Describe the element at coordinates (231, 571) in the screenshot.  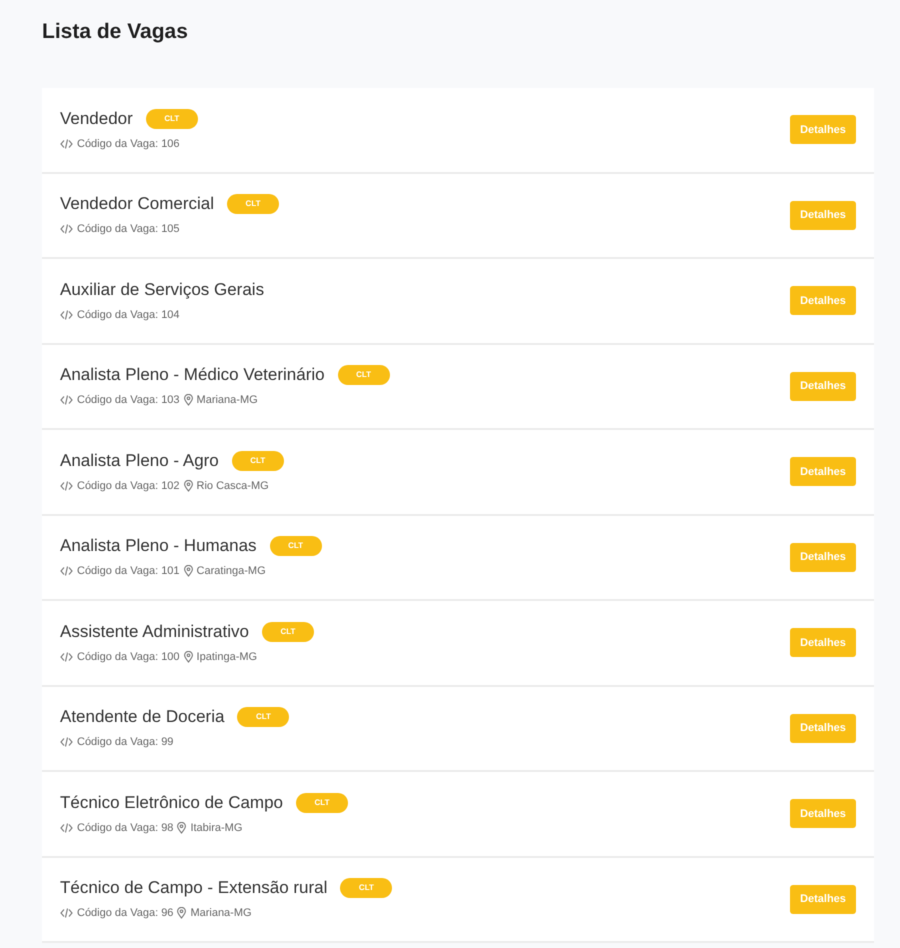
I see `job-location: Caratinga-MG` at that location.